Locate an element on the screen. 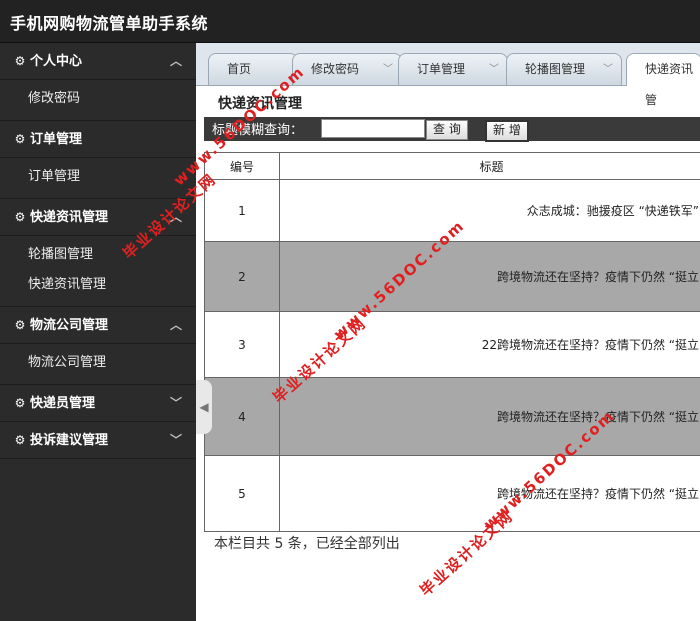 The image size is (700, 621). sidebar-item-order-management: 订单管理 is located at coordinates (98, 177).